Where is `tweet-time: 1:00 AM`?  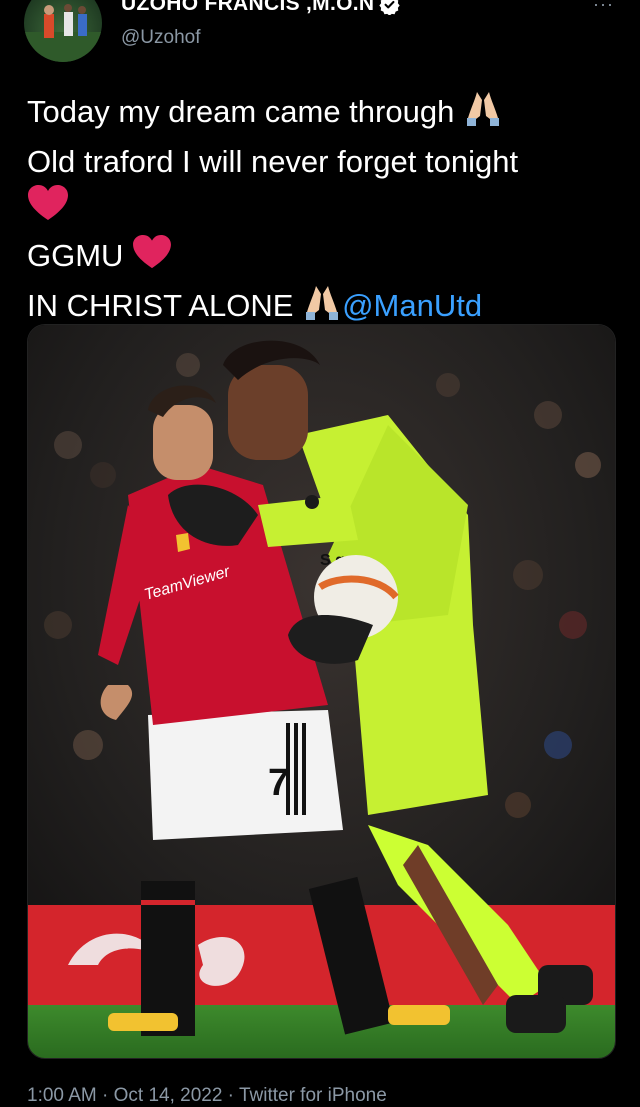 tweet-time: 1:00 AM is located at coordinates (62, 1095).